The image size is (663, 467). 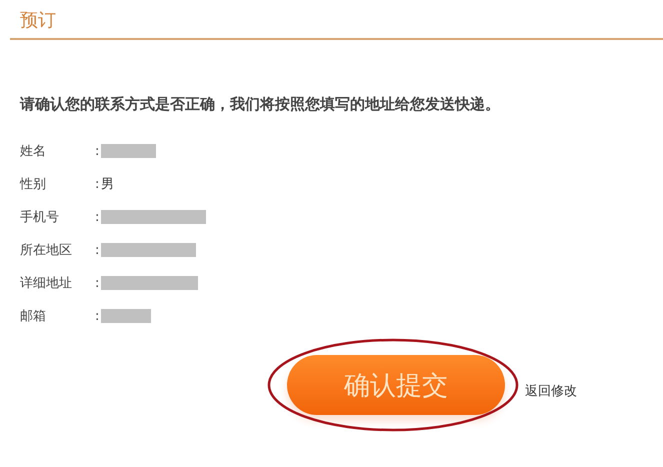 I want to click on field-label: 邮箱, so click(x=33, y=316).